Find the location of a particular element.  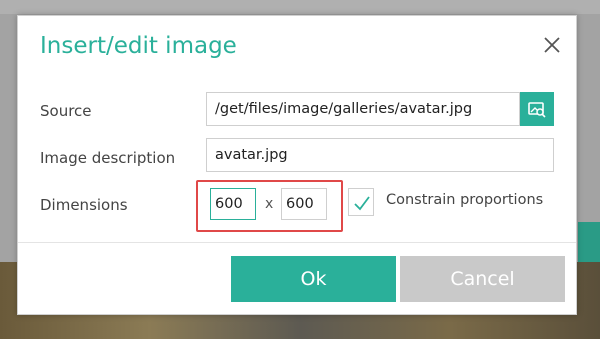

image-description-input: avatar.jpg is located at coordinates (380, 155).